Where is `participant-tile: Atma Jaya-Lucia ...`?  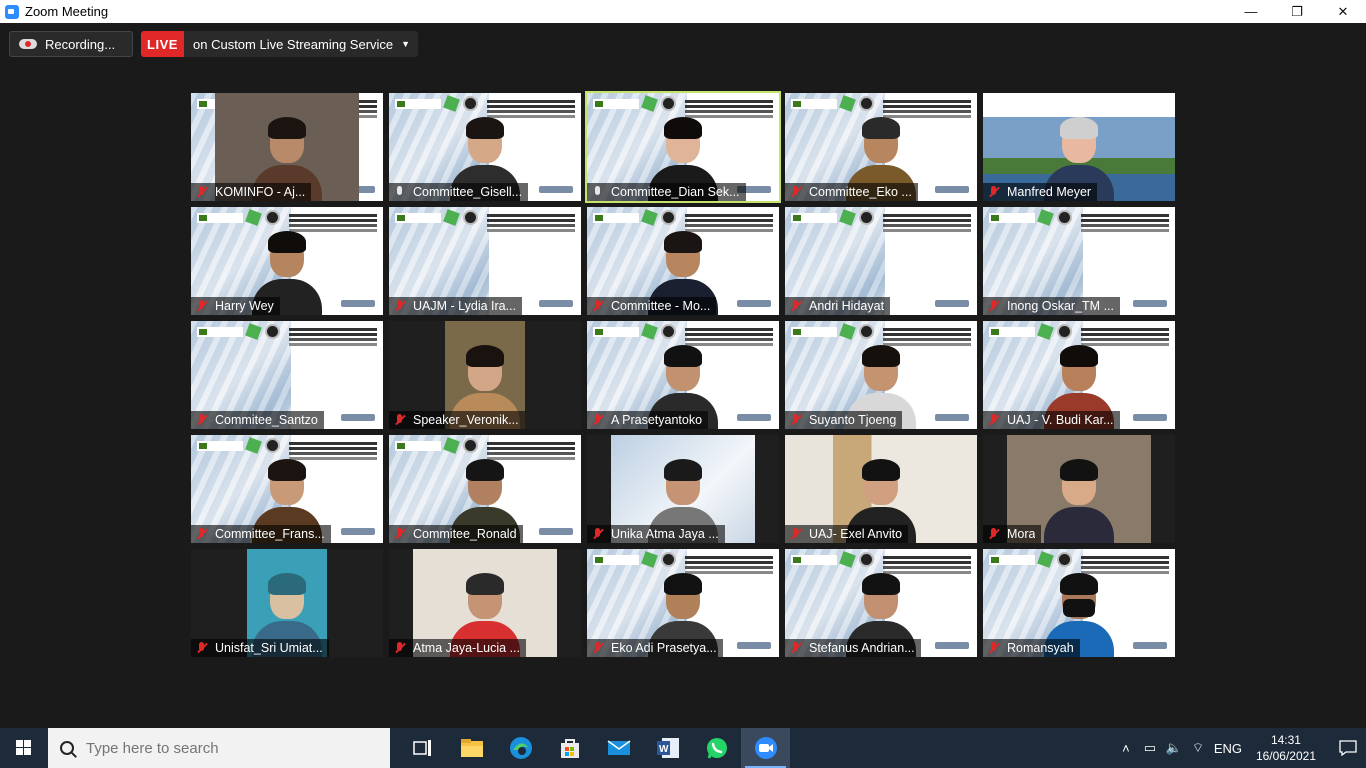
participant-tile: Atma Jaya-Lucia ... is located at coordinates (485, 603).